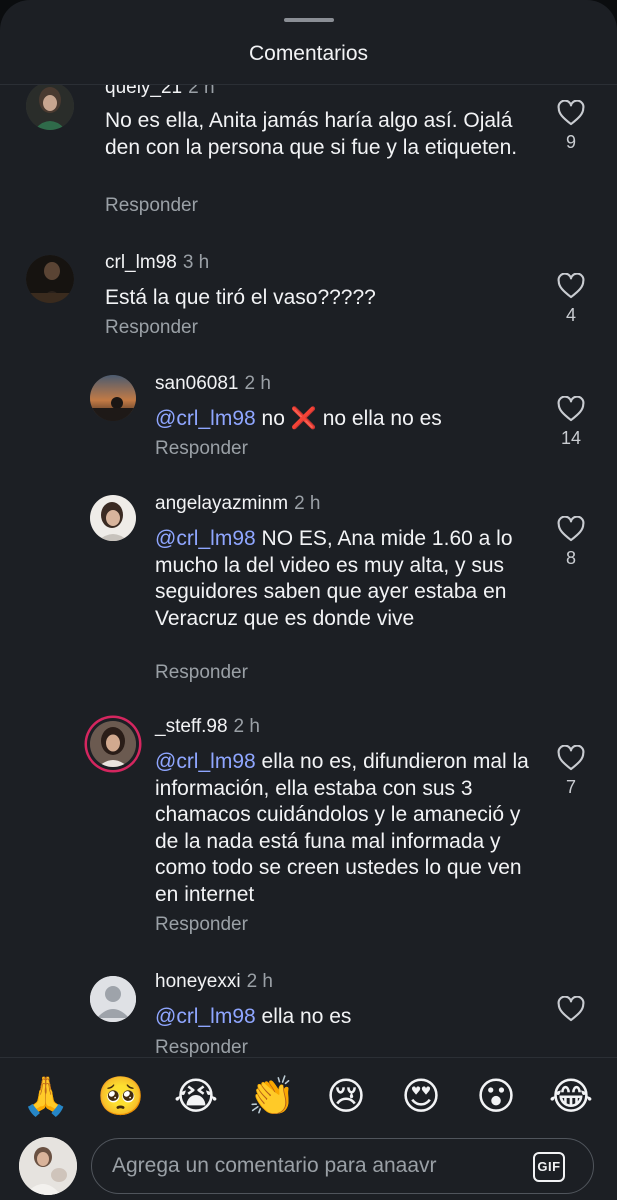  What do you see at coordinates (571, 771) in the screenshot?
I see `like-button: 7` at bounding box center [571, 771].